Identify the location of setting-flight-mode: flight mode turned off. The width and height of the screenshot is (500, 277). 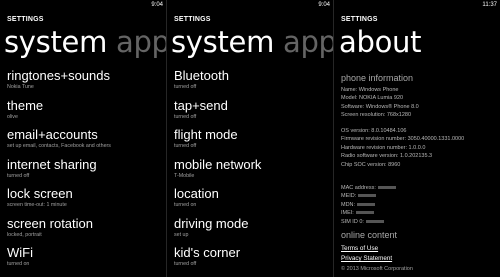
(253, 142).